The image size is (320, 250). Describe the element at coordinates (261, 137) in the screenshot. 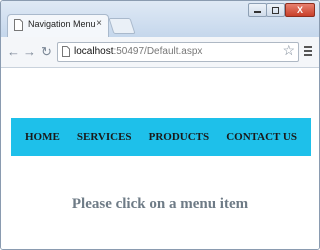

I see `menu-item-contact-us: CONTACT US` at that location.